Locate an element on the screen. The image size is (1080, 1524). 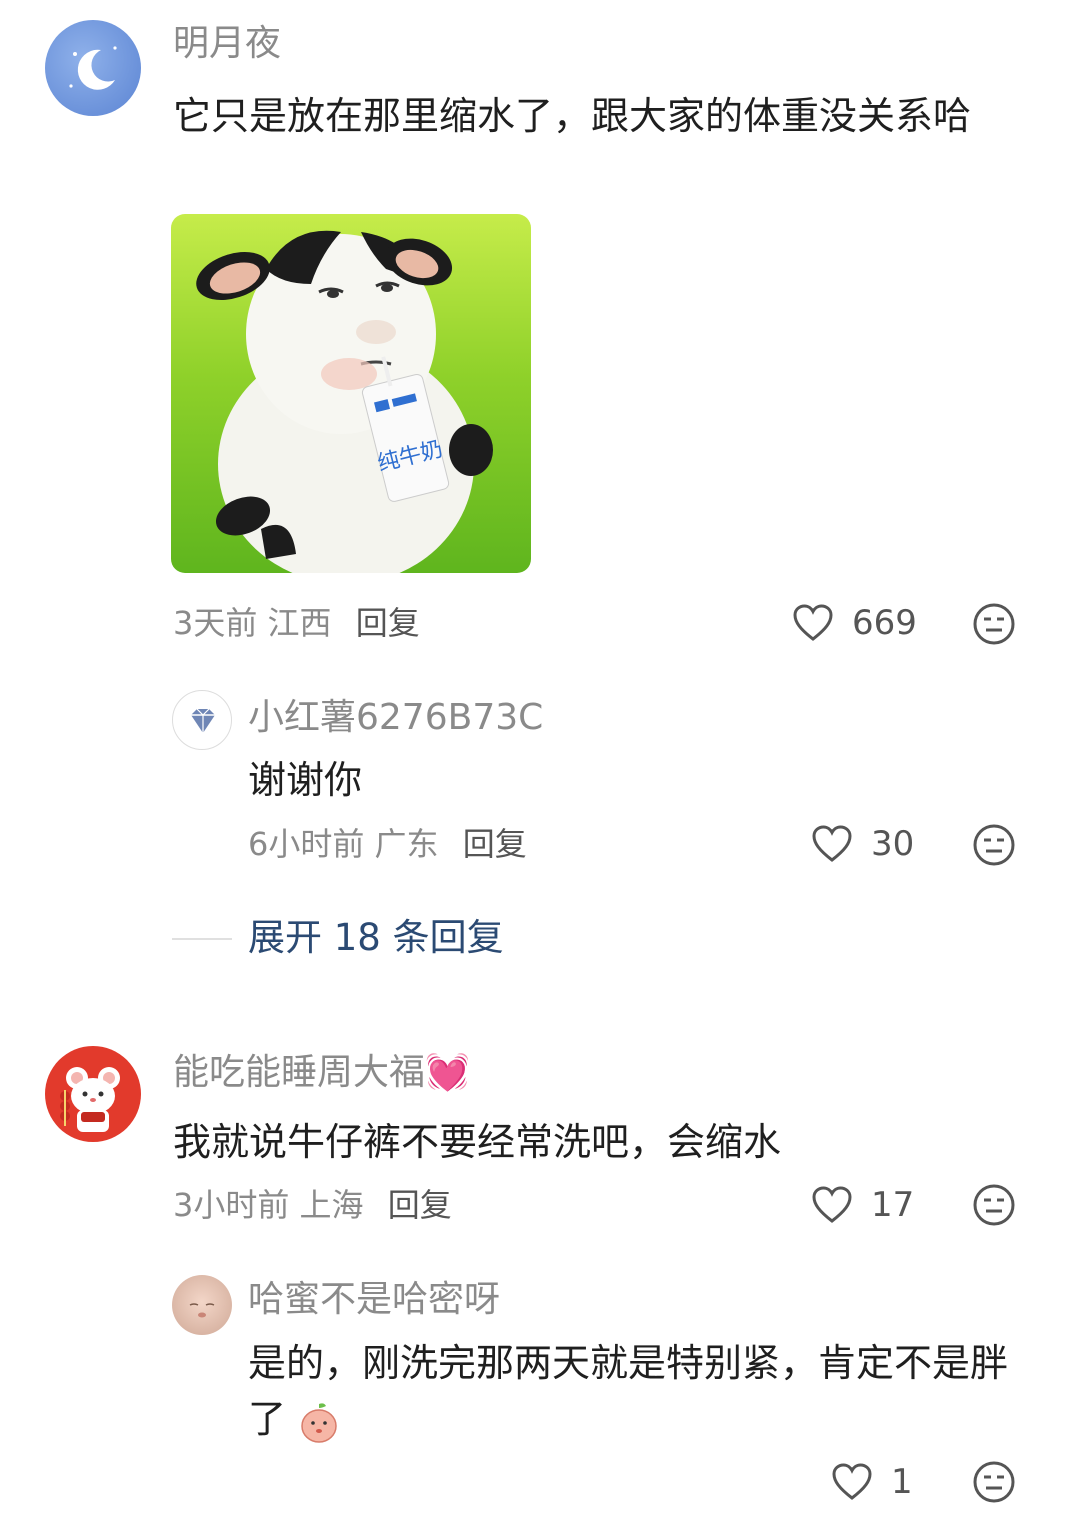
like-button: 30 is located at coordinates (862, 844).